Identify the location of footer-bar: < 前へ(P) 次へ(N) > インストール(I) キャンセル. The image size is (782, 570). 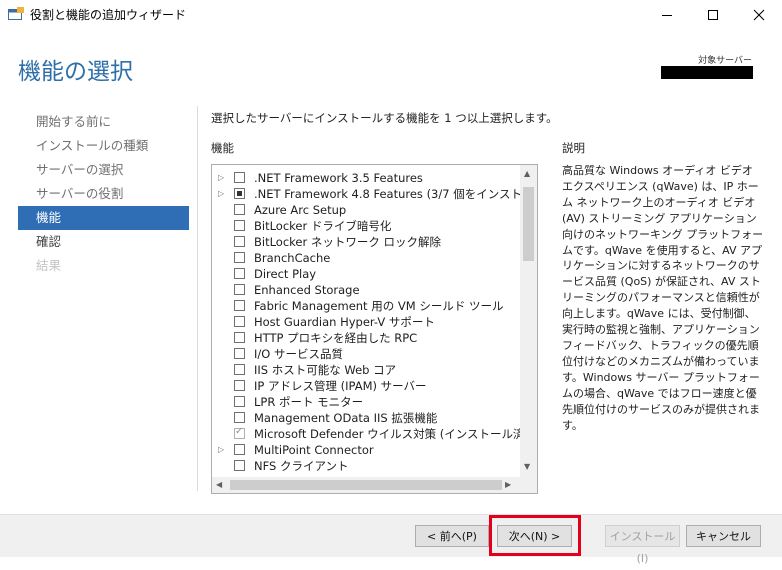
(391, 539).